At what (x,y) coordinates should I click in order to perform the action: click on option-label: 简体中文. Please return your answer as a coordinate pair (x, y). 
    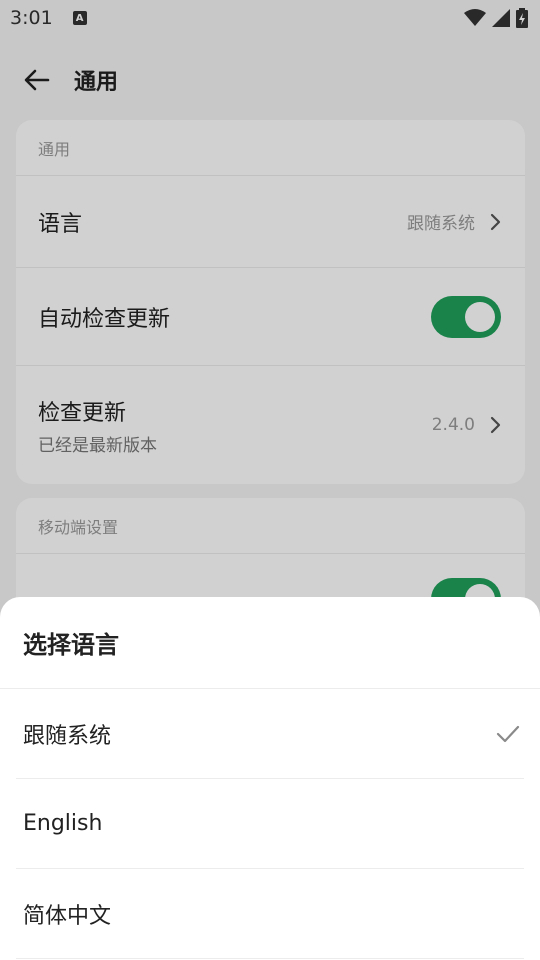
    Looking at the image, I should click on (67, 916).